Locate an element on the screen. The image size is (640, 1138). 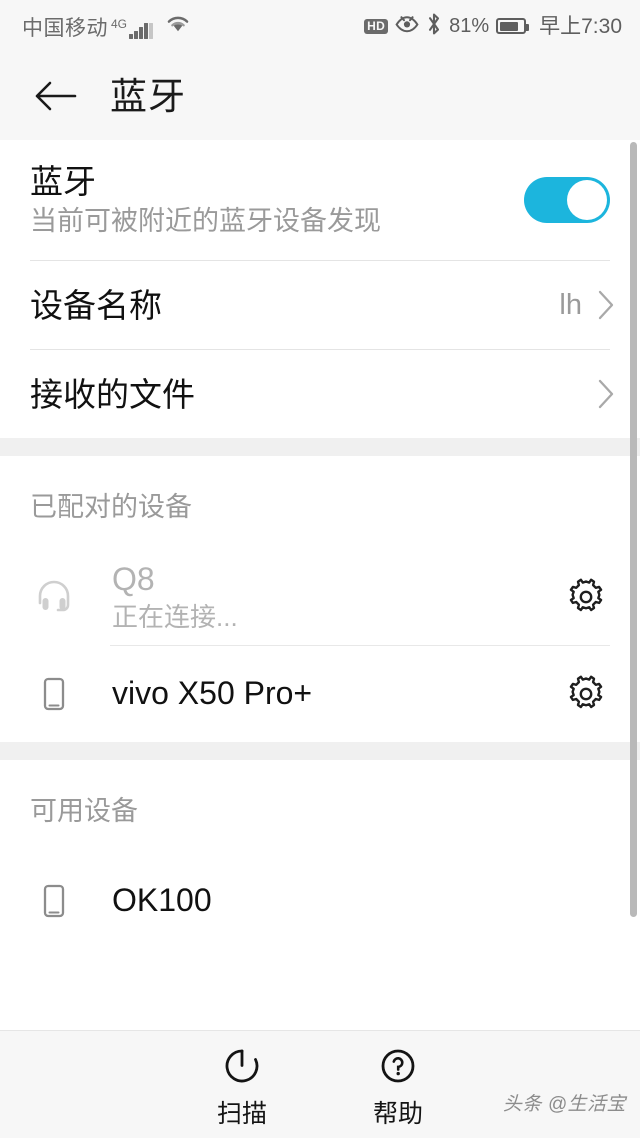
paired-devices-header: 已配对的设备 is located at coordinates (111, 507).